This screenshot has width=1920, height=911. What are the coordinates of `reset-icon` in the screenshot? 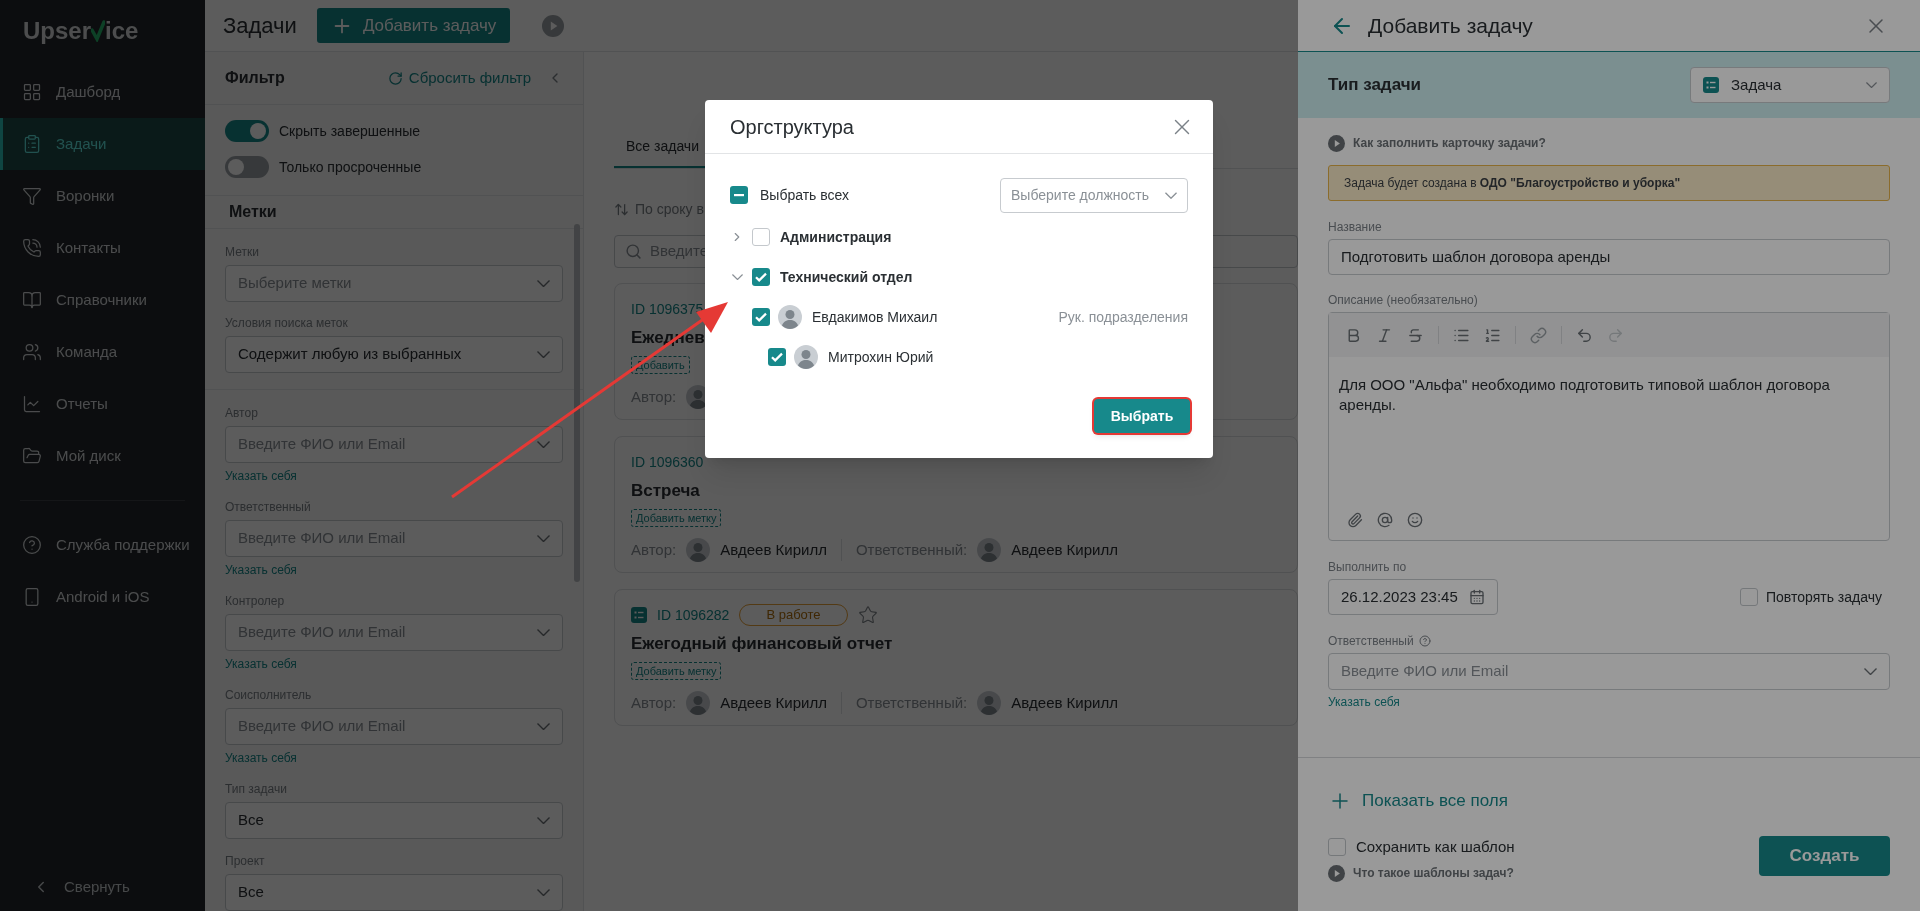 It's located at (395, 78).